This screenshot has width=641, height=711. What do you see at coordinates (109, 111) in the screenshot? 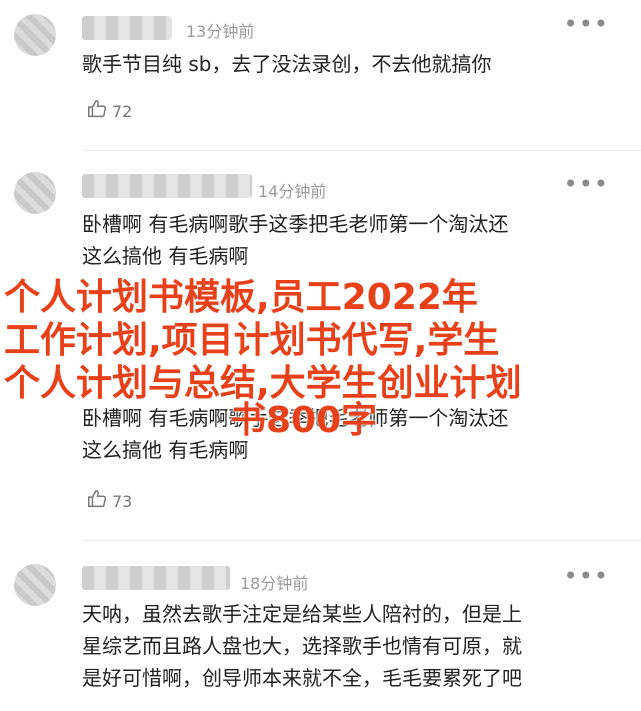
I see `like-button: 72` at bounding box center [109, 111].